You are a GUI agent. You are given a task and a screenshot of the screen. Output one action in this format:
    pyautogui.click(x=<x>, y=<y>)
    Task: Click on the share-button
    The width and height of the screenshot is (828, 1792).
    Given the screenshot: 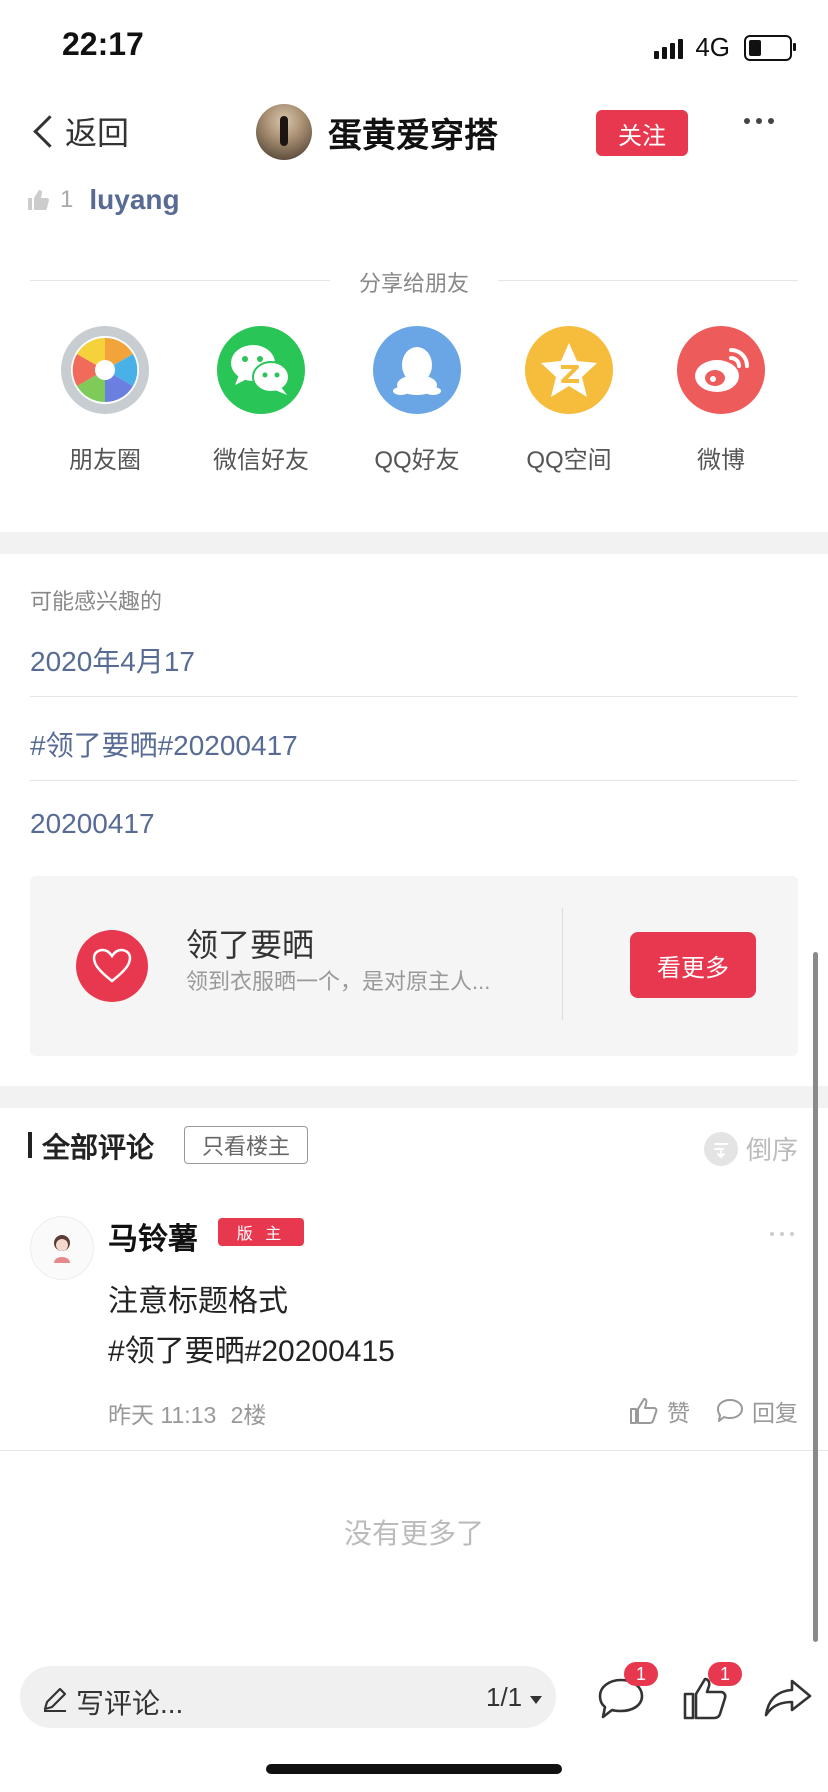 What is the action you would take?
    pyautogui.click(x=790, y=1698)
    